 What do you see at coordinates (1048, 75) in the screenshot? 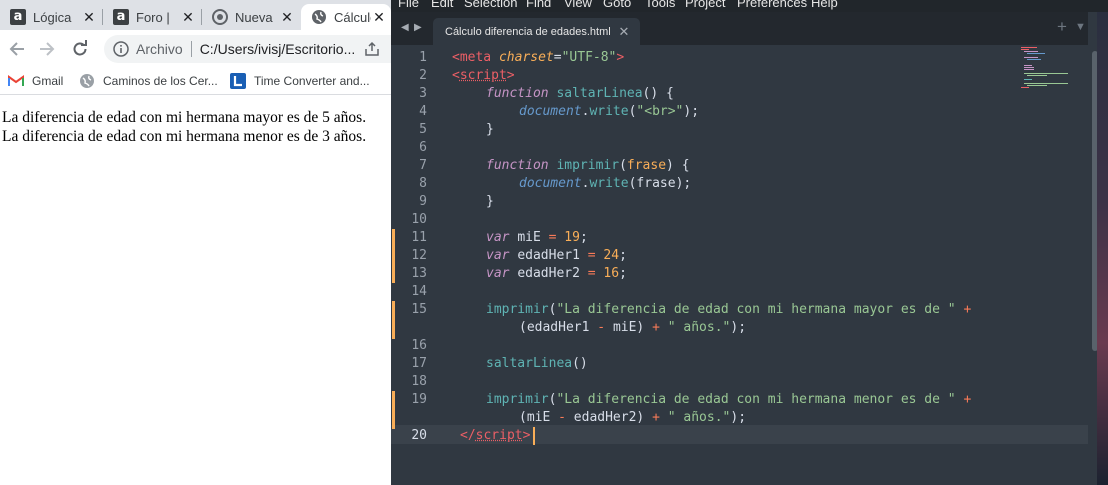
I see `minimap` at bounding box center [1048, 75].